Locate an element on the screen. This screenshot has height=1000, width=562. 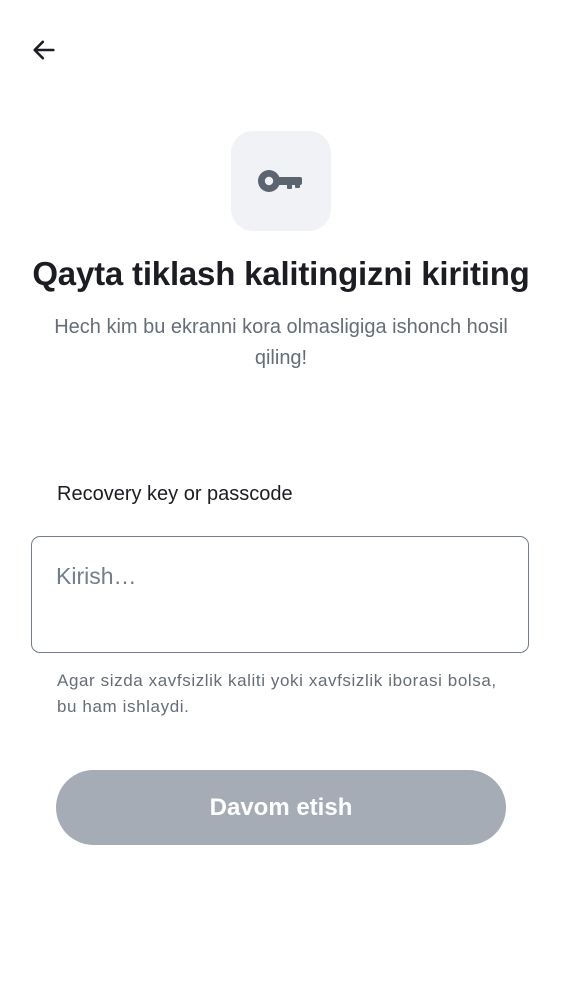
key-icon is located at coordinates (280, 181).